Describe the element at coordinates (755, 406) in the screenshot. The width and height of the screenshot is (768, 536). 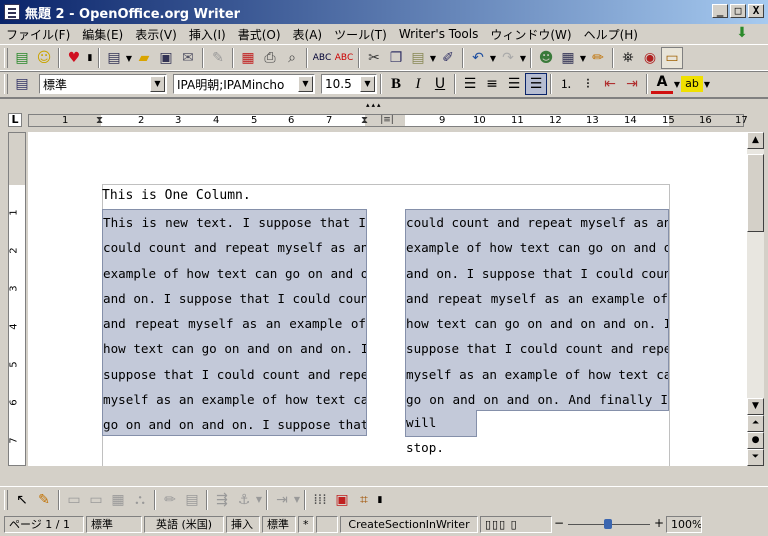
I see `scroll-down-button: ▼` at that location.